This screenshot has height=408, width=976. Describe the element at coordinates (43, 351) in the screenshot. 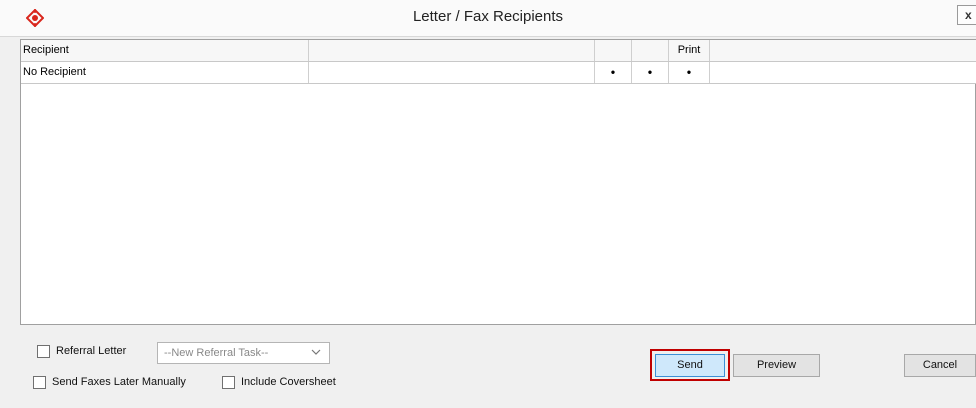

I see `referral-letter-checkbox` at that location.